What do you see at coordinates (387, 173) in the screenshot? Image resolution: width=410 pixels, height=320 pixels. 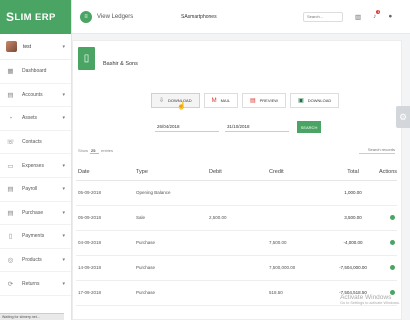 I see `col-actions: Actions` at bounding box center [387, 173].